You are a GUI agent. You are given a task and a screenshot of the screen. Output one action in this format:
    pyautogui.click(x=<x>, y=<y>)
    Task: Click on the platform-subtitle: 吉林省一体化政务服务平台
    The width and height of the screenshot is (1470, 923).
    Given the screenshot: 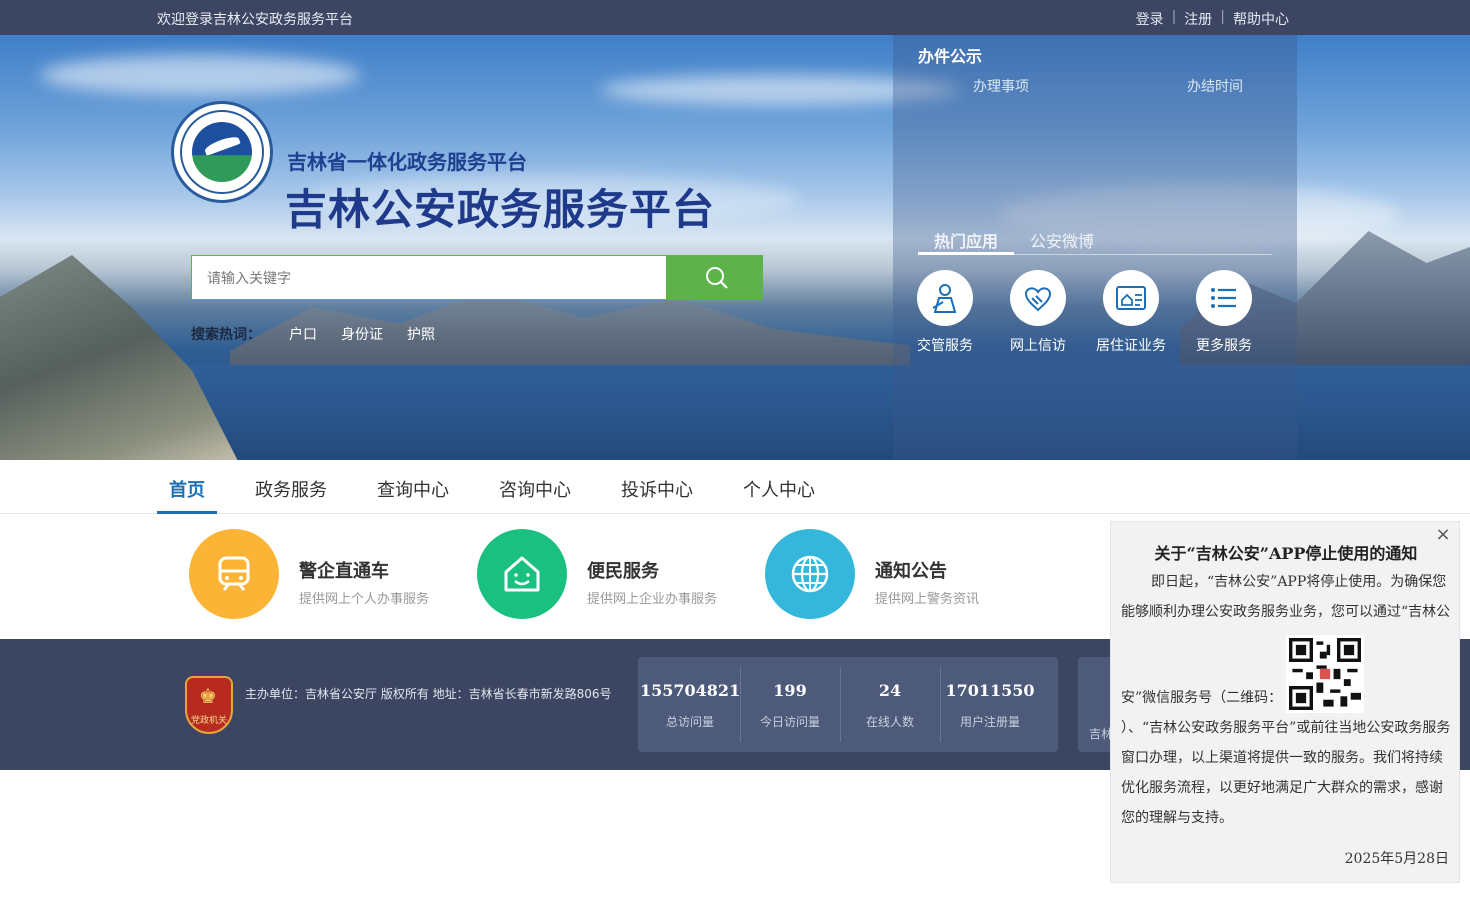 What is the action you would take?
    pyautogui.click(x=407, y=162)
    